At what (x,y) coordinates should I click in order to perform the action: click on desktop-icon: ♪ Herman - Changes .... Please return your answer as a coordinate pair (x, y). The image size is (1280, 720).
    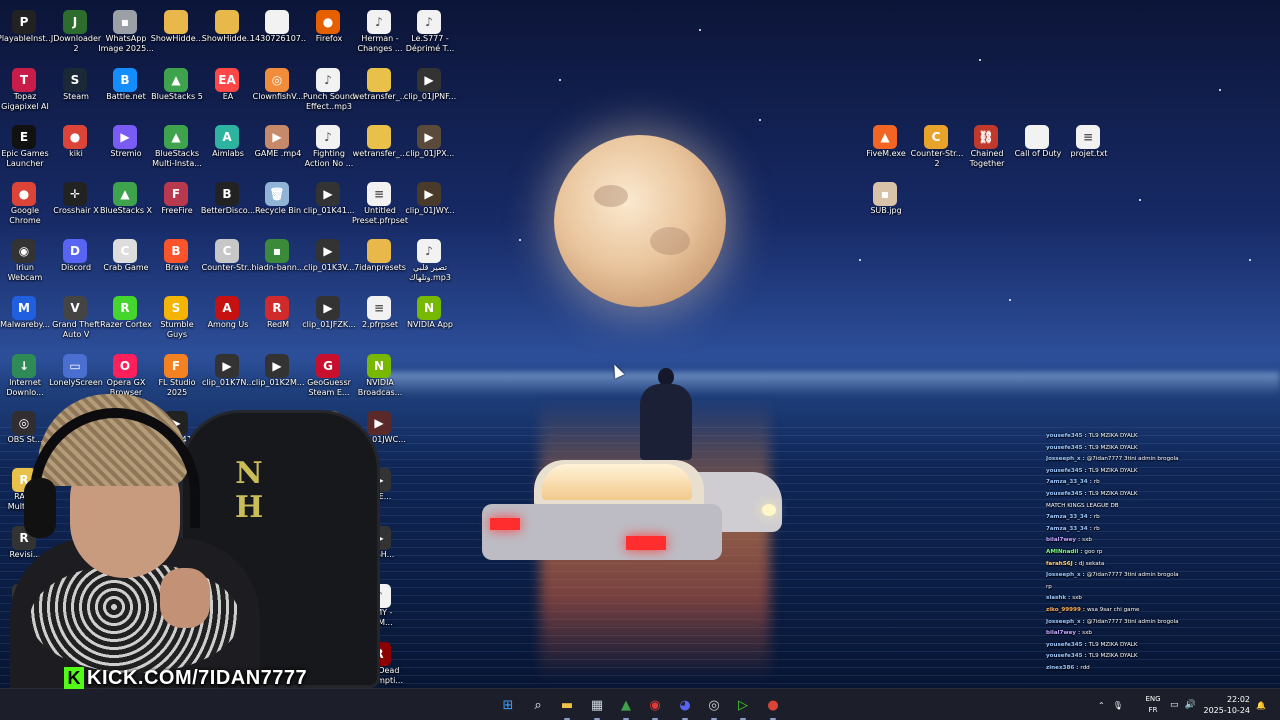
    Looking at the image, I should click on (380, 32).